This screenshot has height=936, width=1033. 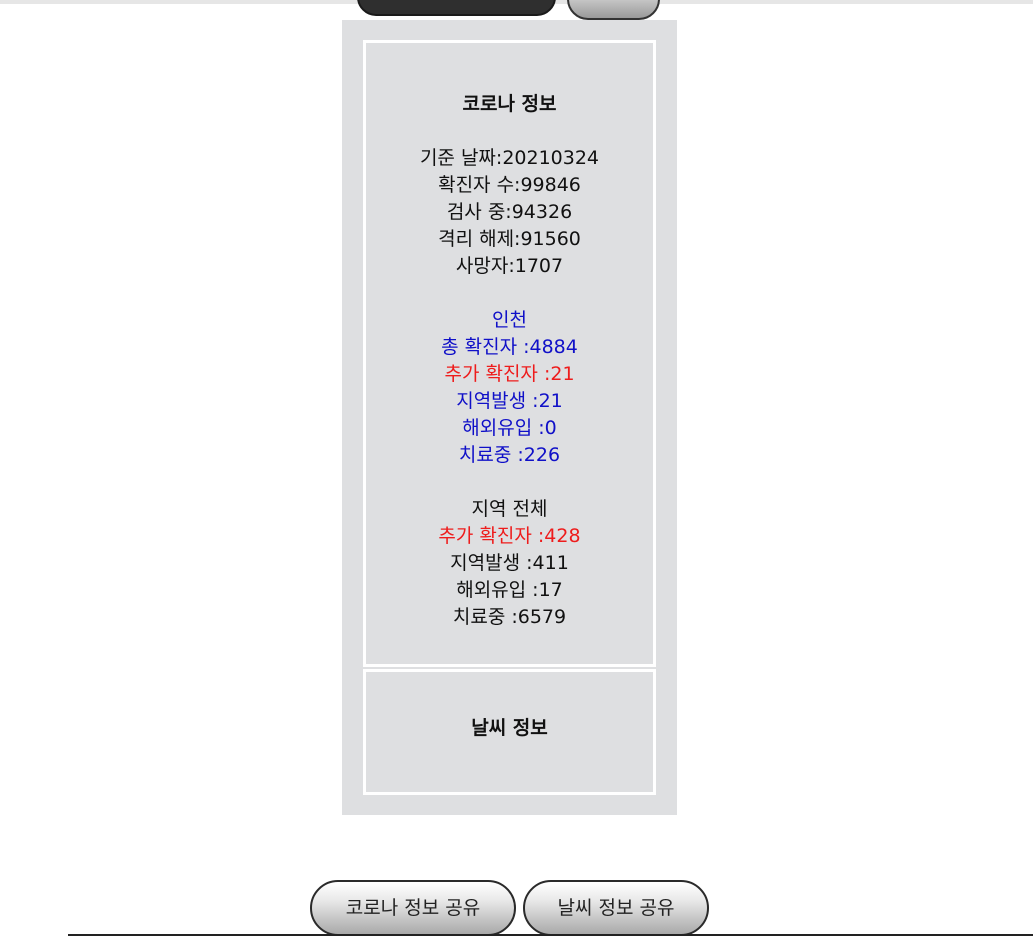 What do you see at coordinates (616, 908) in the screenshot?
I see `share-weather-button: 날씨 정보 공유` at bounding box center [616, 908].